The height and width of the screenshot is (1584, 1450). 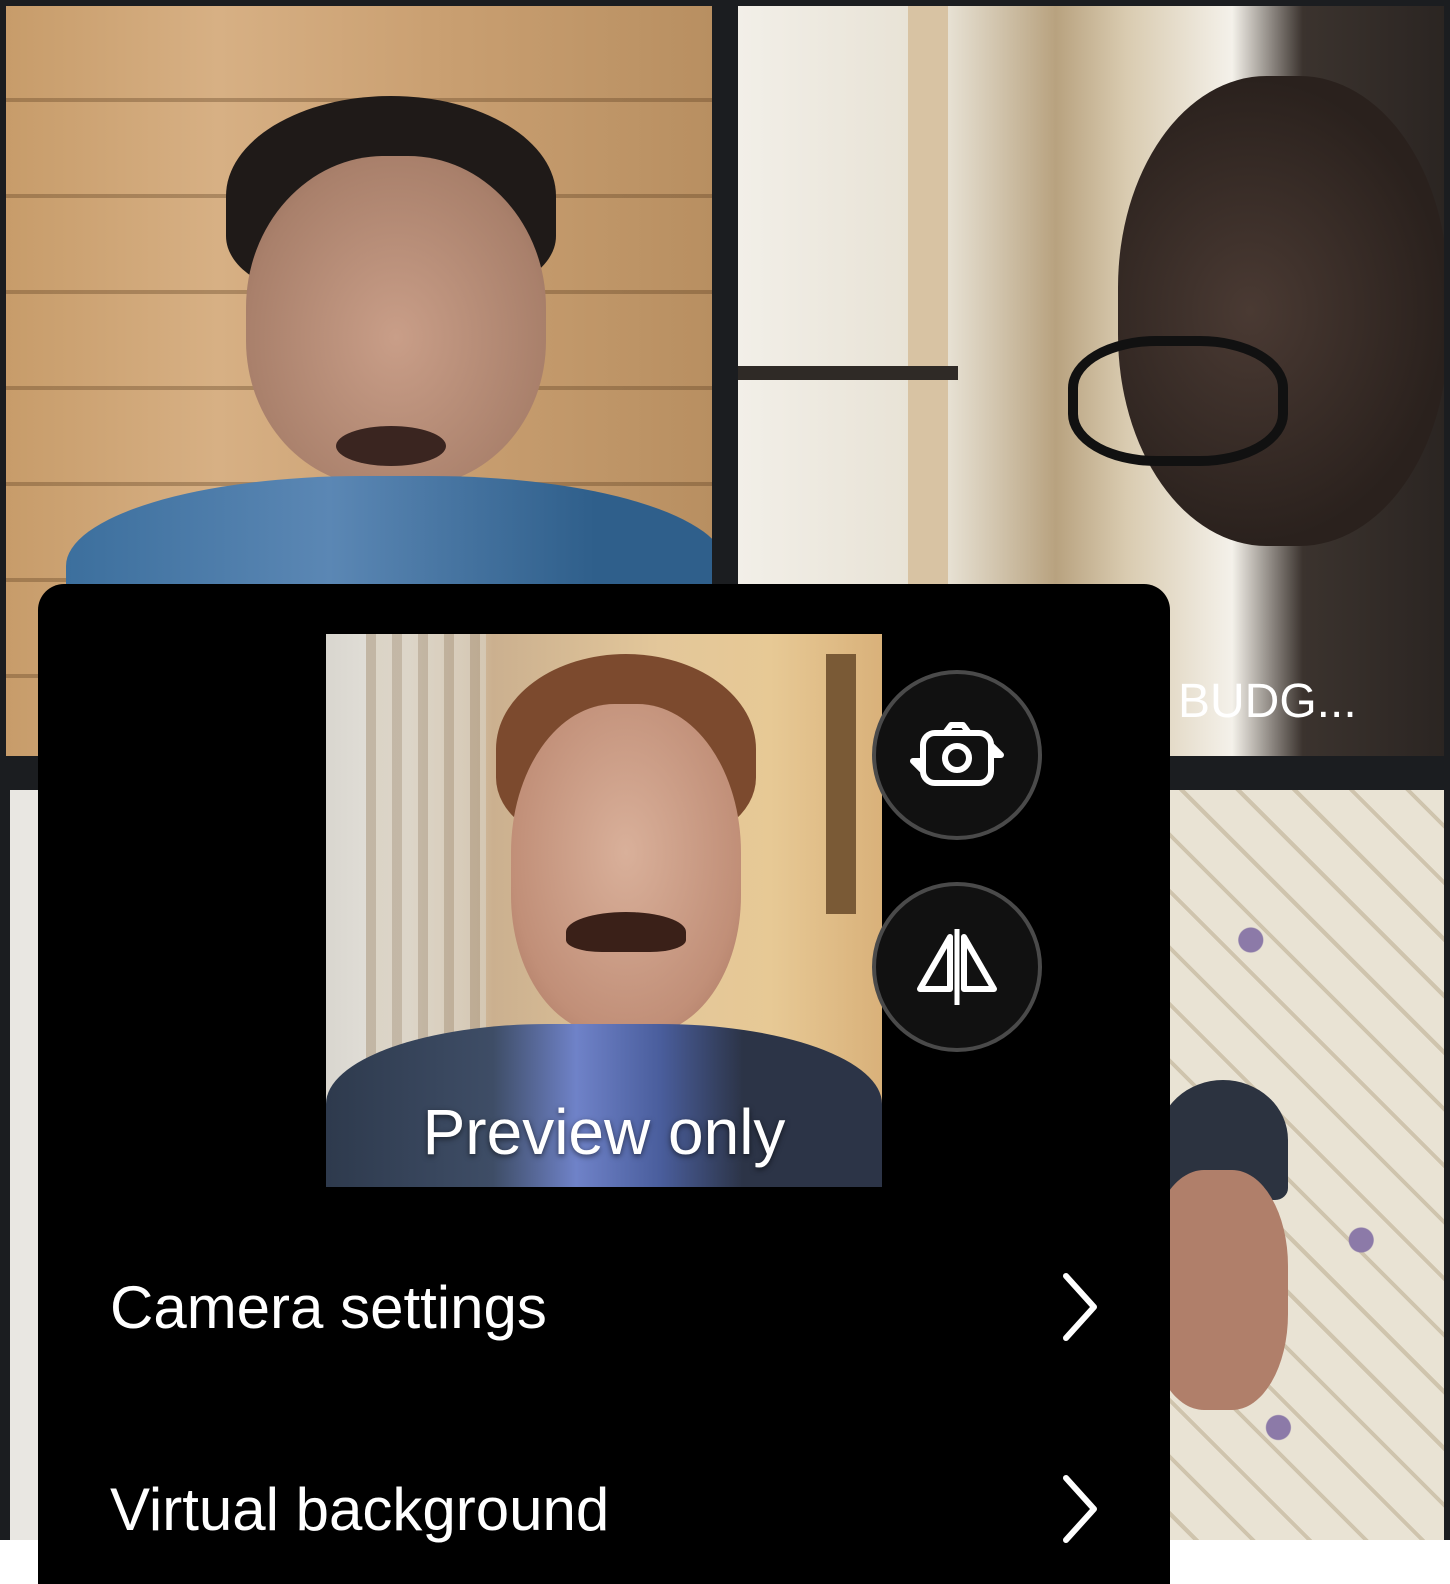 What do you see at coordinates (328, 1307) in the screenshot?
I see `menu-item-label: Camera settings` at bounding box center [328, 1307].